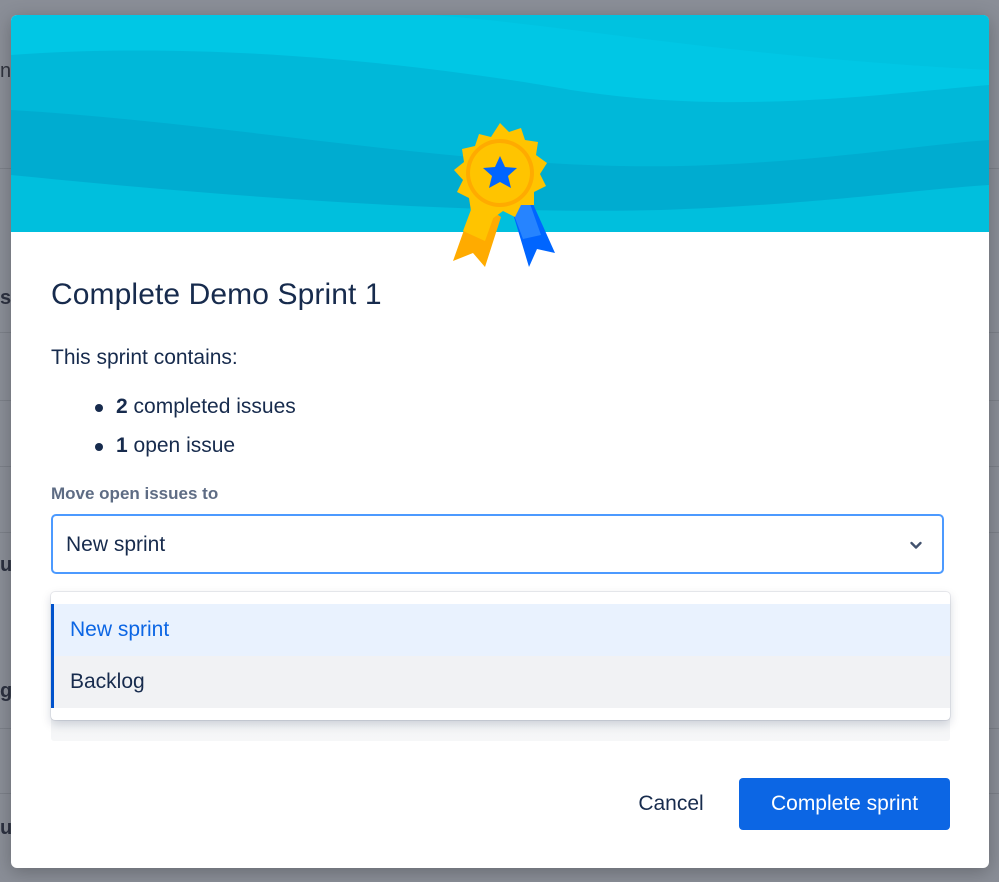  Describe the element at coordinates (500, 682) in the screenshot. I see `option-backlog: Backlog` at that location.